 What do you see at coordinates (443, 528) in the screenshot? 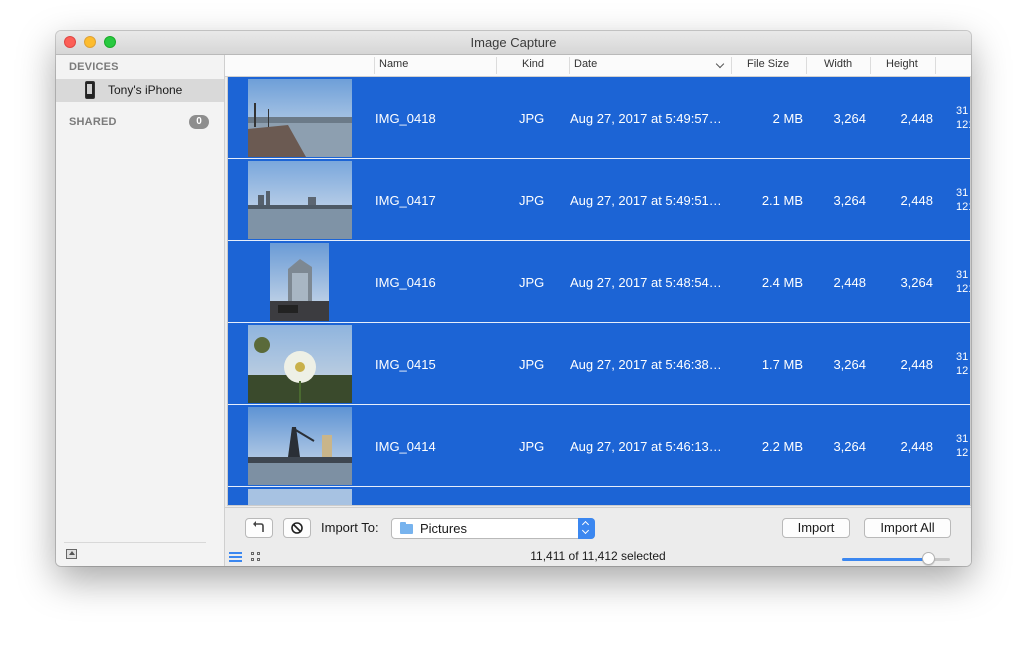
I see `import-destination-value: Pictures` at bounding box center [443, 528].